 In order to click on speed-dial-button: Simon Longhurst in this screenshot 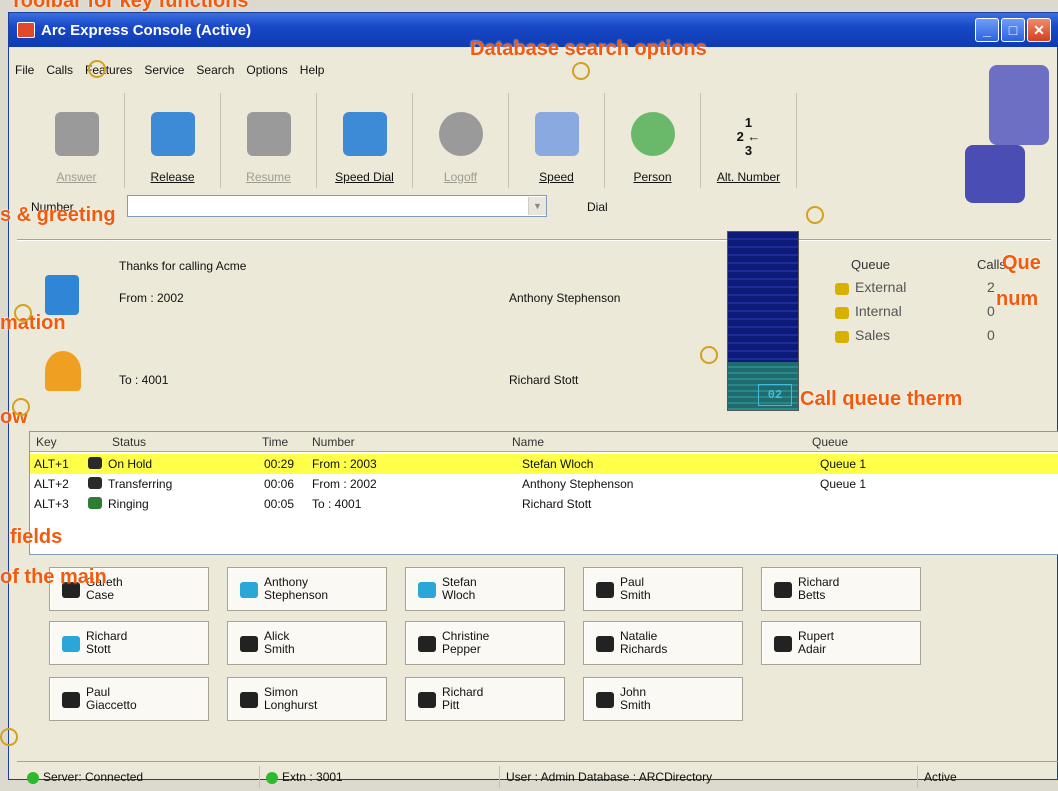, I will do `click(307, 699)`.